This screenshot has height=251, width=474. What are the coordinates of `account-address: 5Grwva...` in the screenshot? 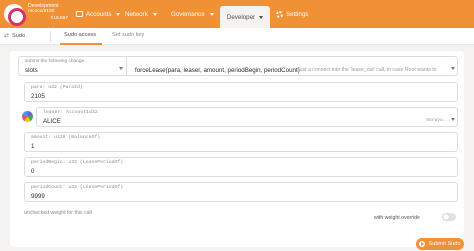 It's located at (438, 120).